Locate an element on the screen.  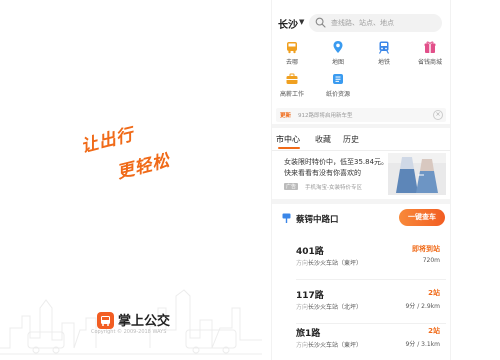
app-name: 掌上公交 is located at coordinates (144, 321).